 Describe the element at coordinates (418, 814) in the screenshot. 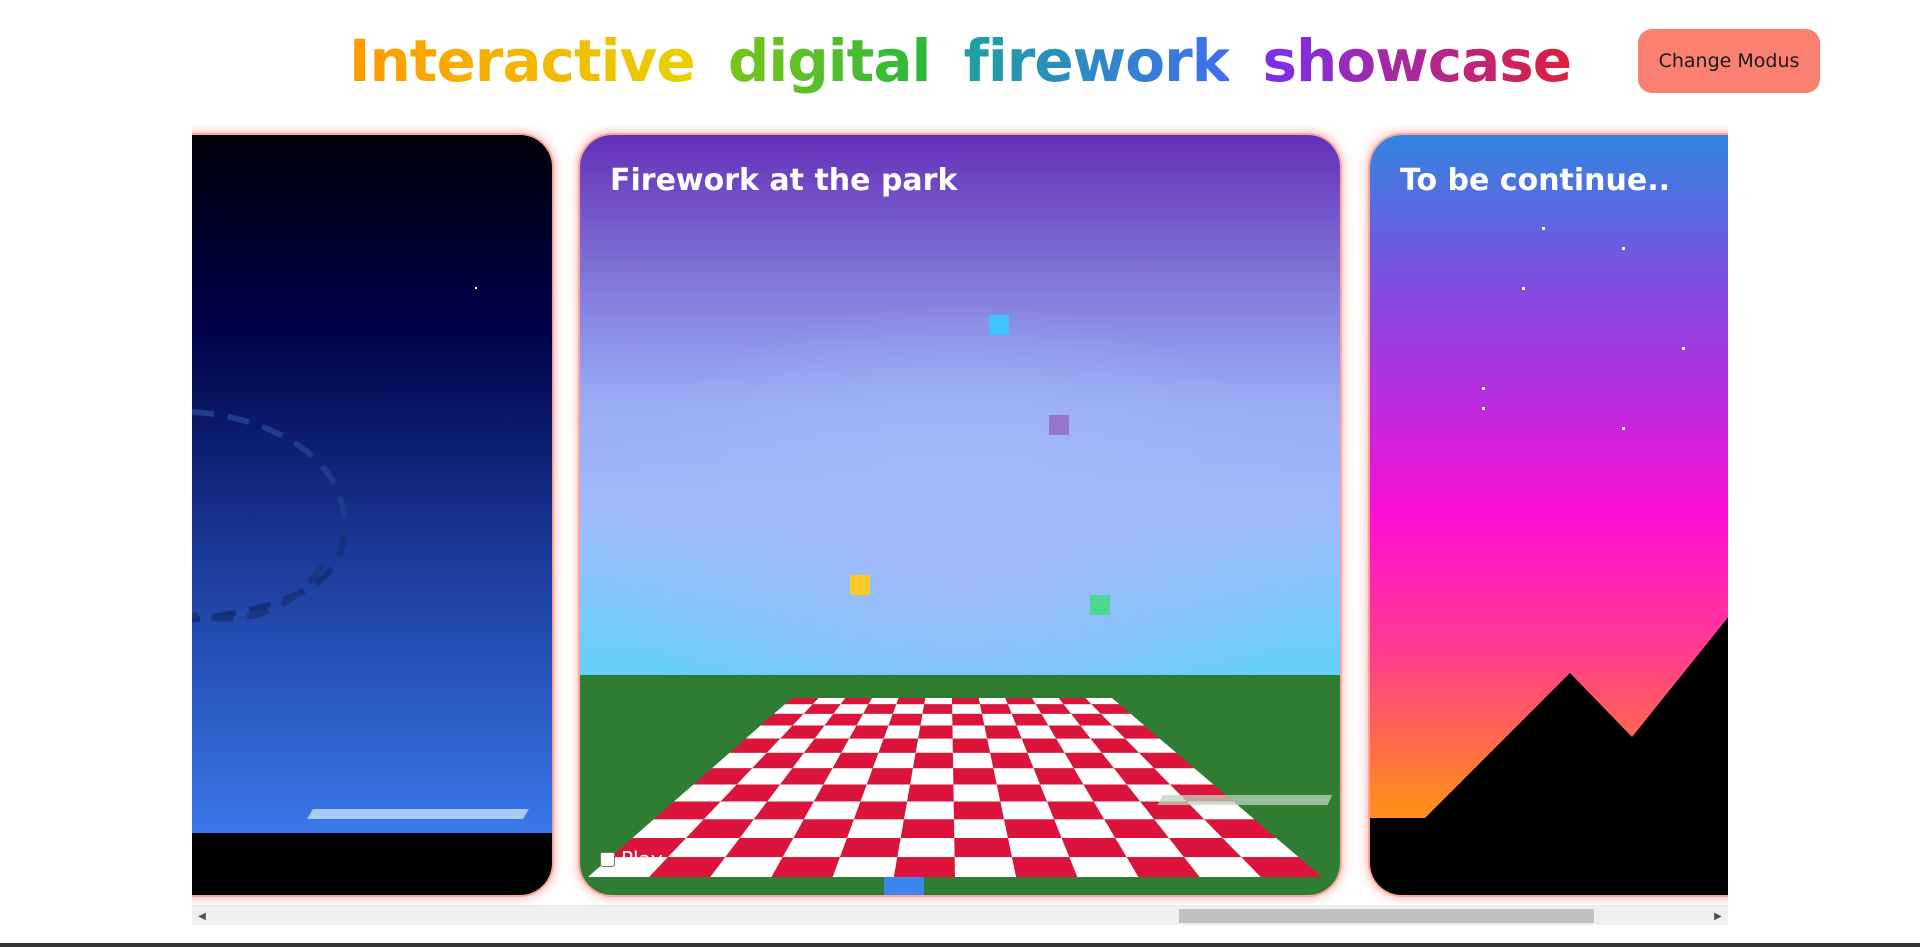

I see `blanket-left` at that location.